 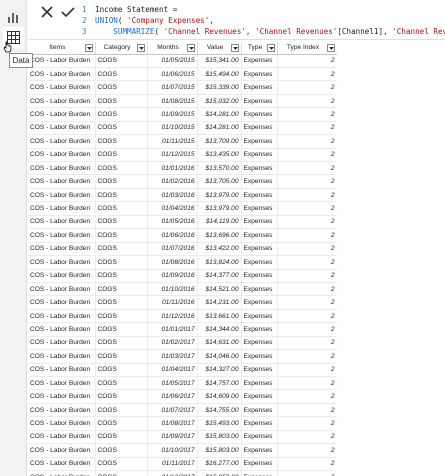 What do you see at coordinates (219, 329) in the screenshot?
I see `table-cell: $14,344.00` at bounding box center [219, 329].